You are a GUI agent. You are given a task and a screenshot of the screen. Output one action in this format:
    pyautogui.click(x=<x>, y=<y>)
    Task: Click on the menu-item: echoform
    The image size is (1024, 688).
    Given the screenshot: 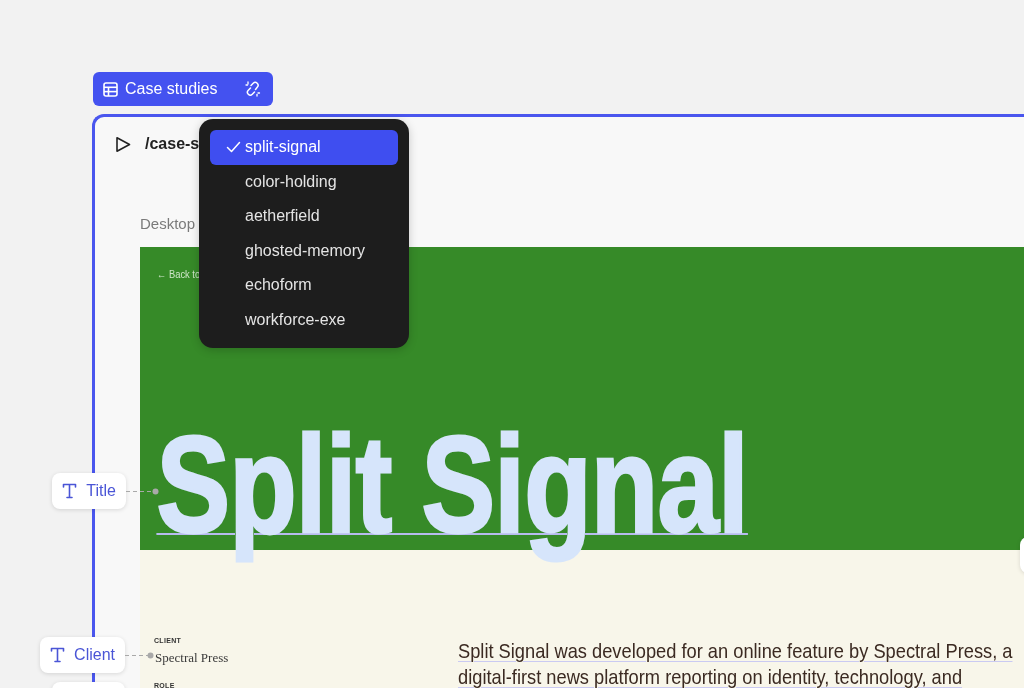 What is the action you would take?
    pyautogui.click(x=304, y=285)
    